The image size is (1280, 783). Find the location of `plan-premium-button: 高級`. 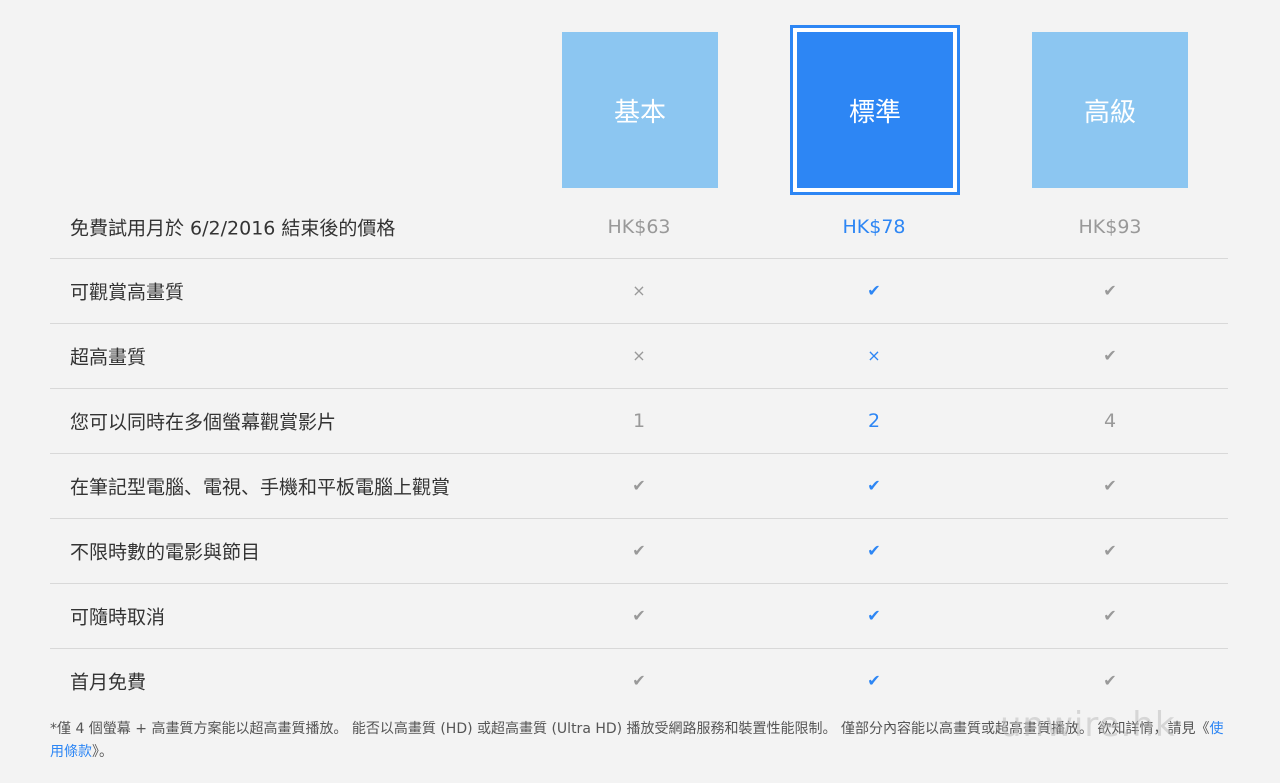

plan-premium-button: 高級 is located at coordinates (1110, 110).